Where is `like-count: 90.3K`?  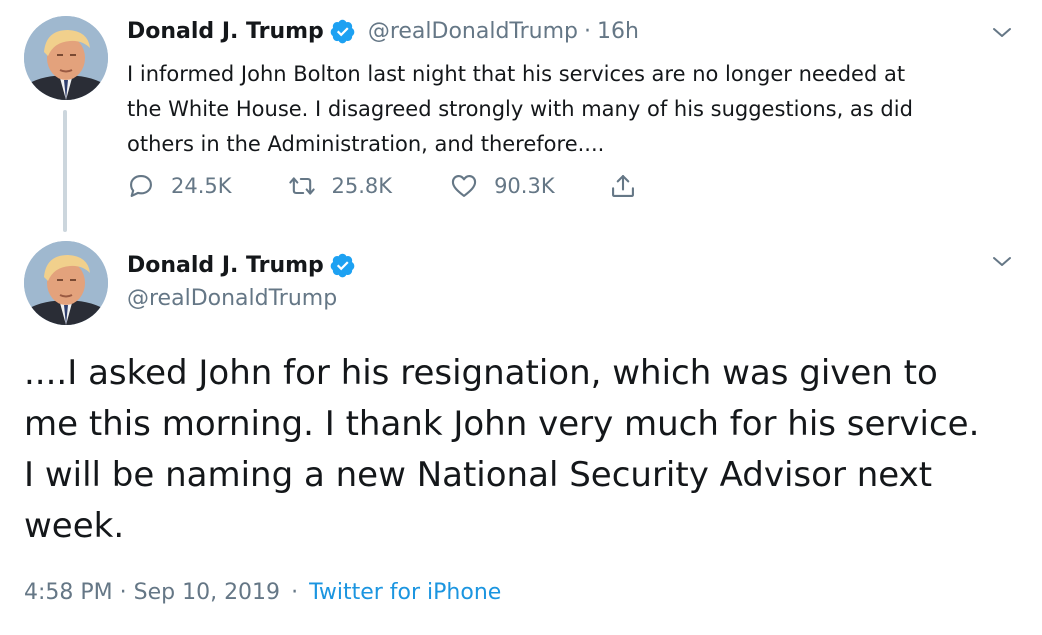 like-count: 90.3K is located at coordinates (524, 186).